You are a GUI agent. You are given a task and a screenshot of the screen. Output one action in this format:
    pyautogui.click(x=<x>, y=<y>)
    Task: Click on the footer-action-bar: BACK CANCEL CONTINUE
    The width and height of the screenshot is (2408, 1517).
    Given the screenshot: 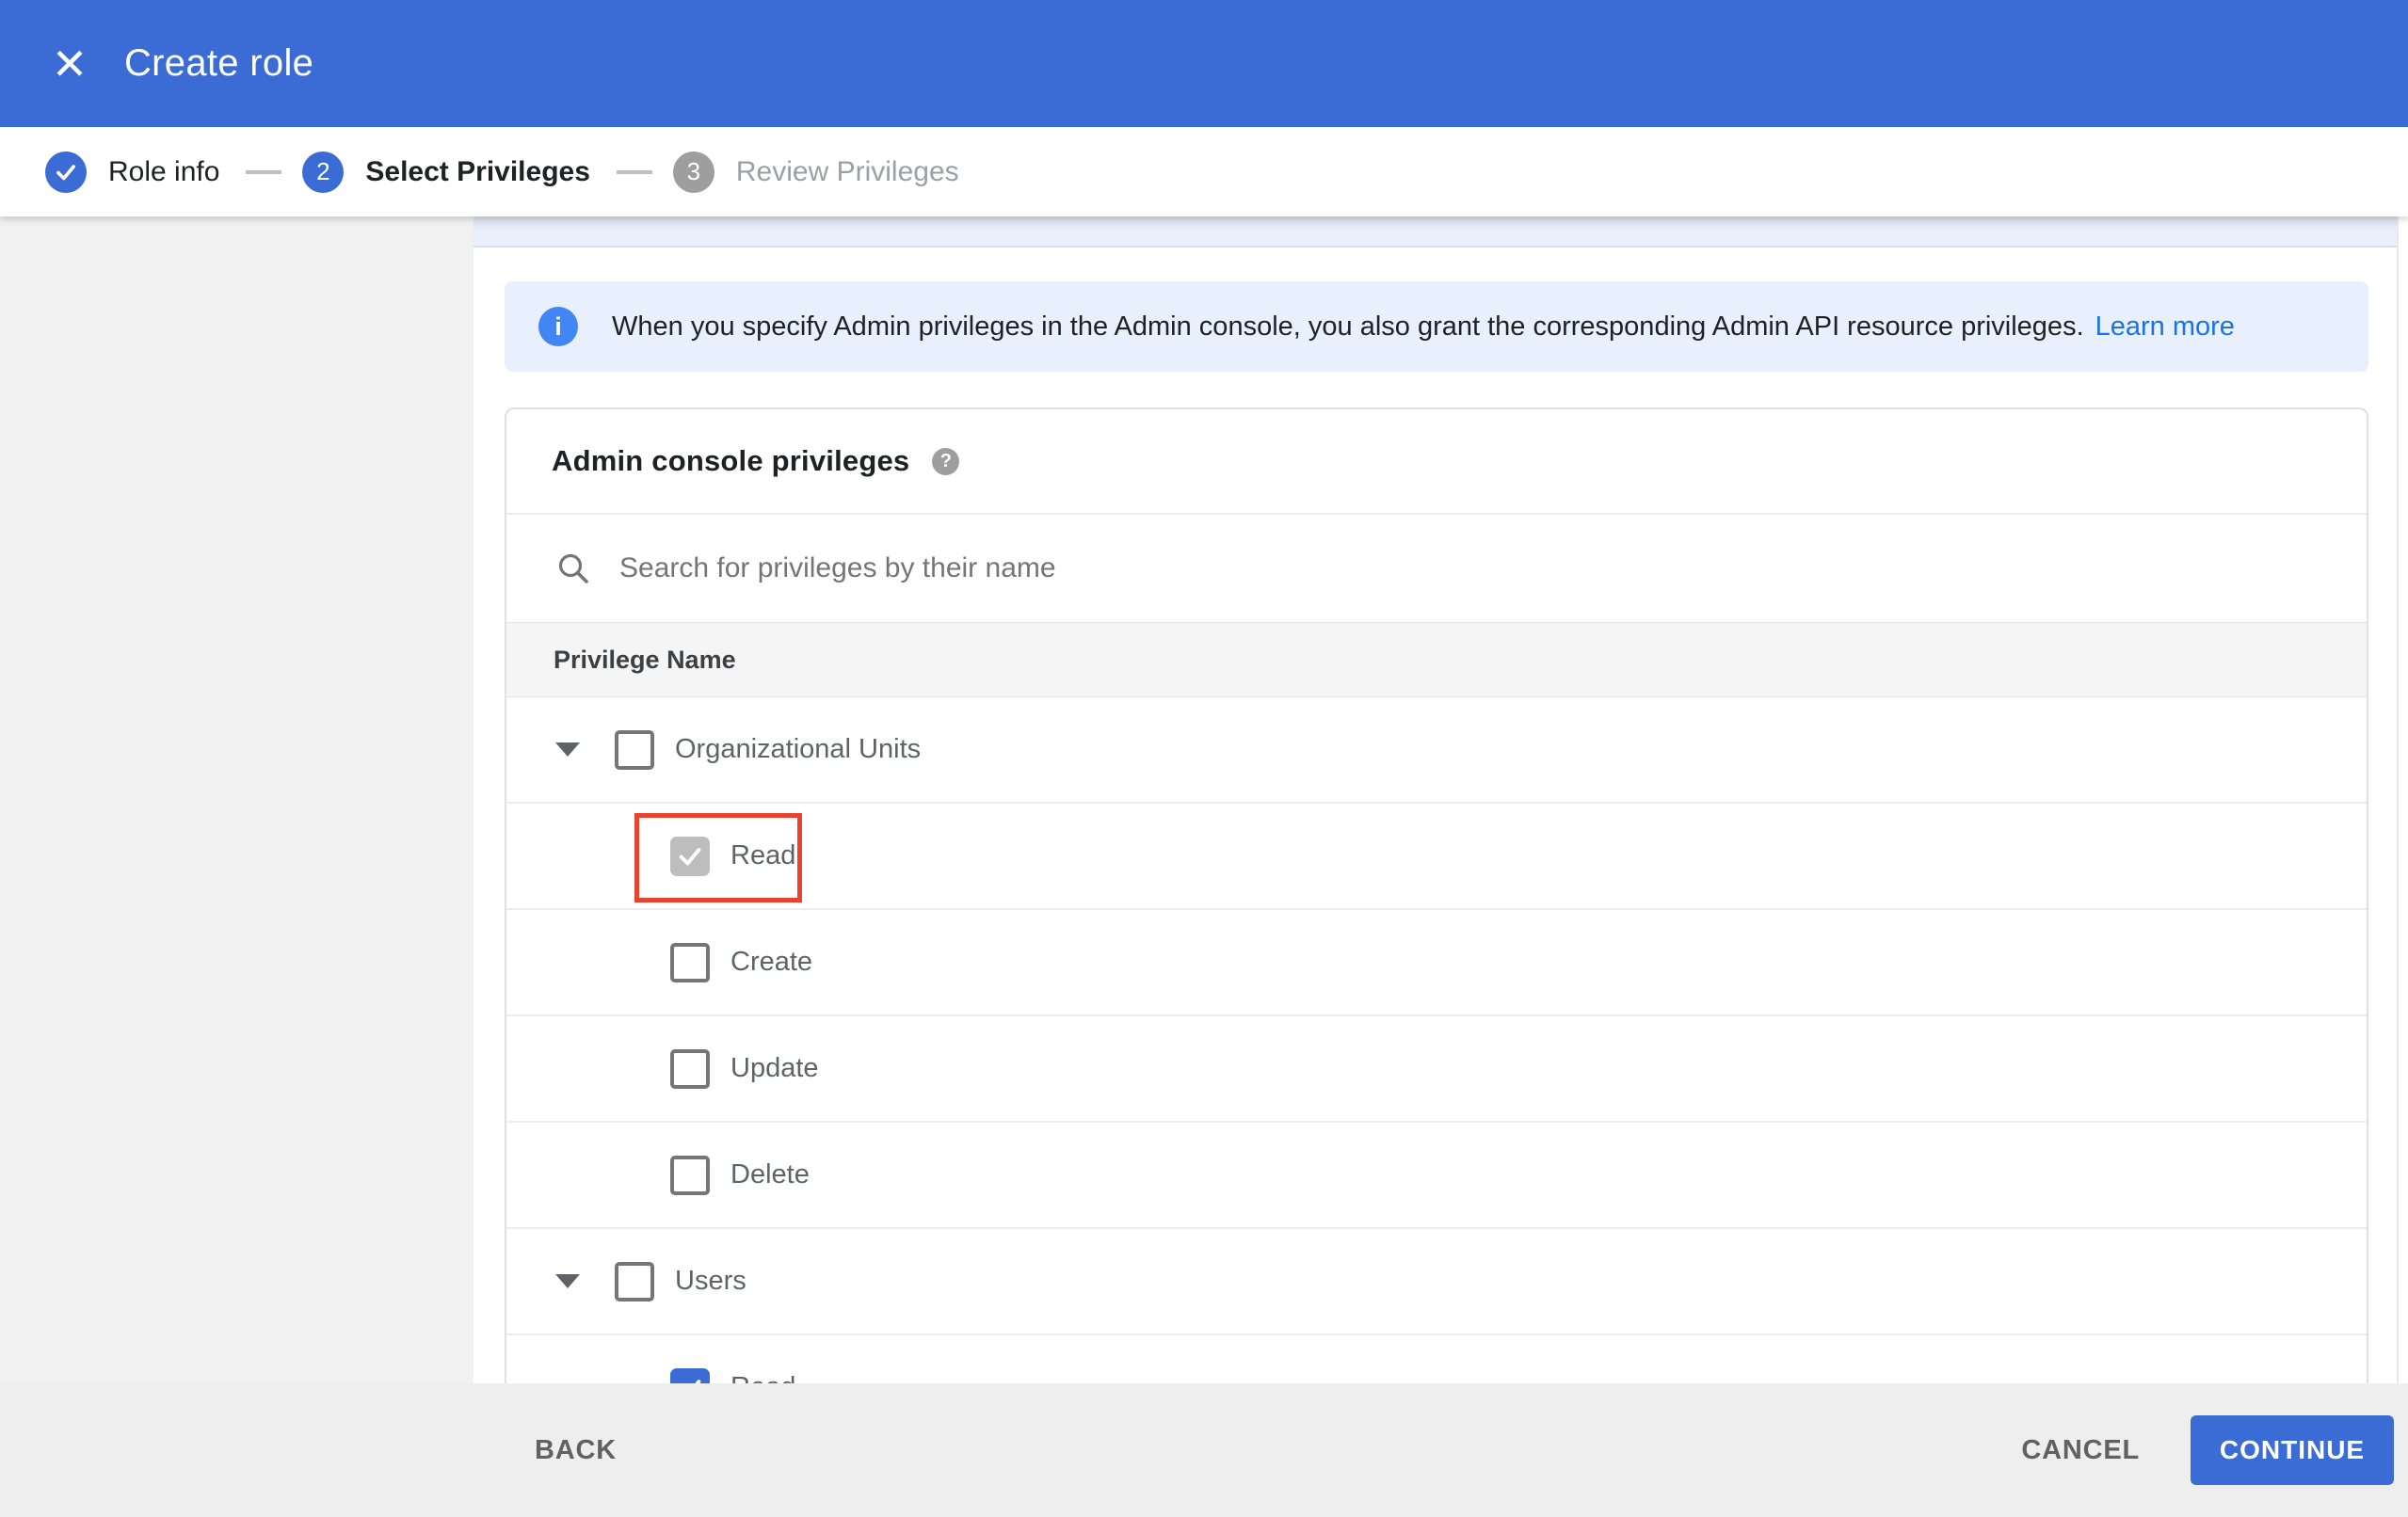 What is the action you would take?
    pyautogui.click(x=1204, y=1450)
    